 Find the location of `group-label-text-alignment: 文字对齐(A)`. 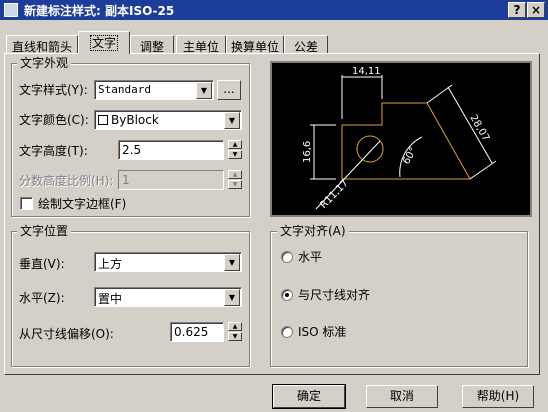

group-label-text-alignment: 文字对齐(A) is located at coordinates (313, 231).